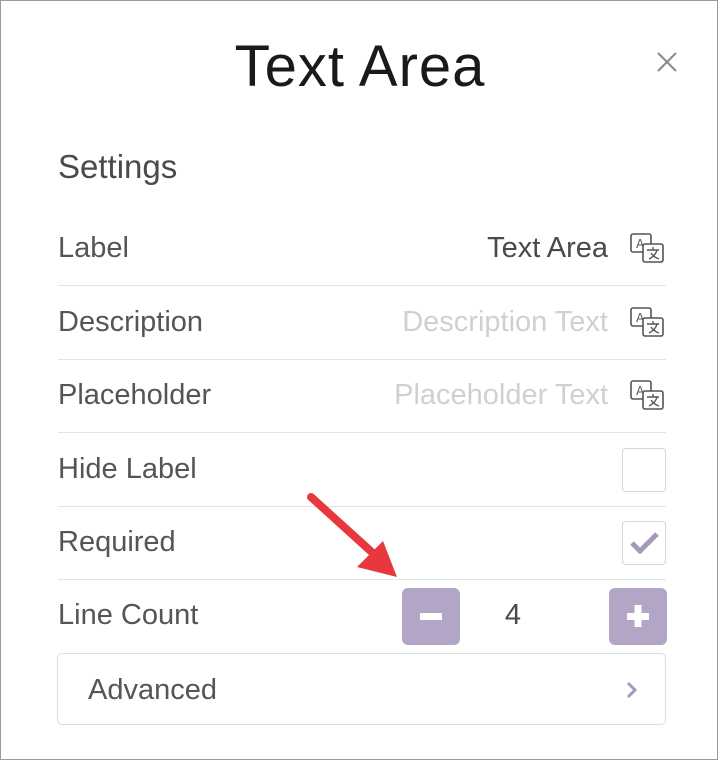 The width and height of the screenshot is (718, 760). I want to click on close-icon, so click(667, 62).